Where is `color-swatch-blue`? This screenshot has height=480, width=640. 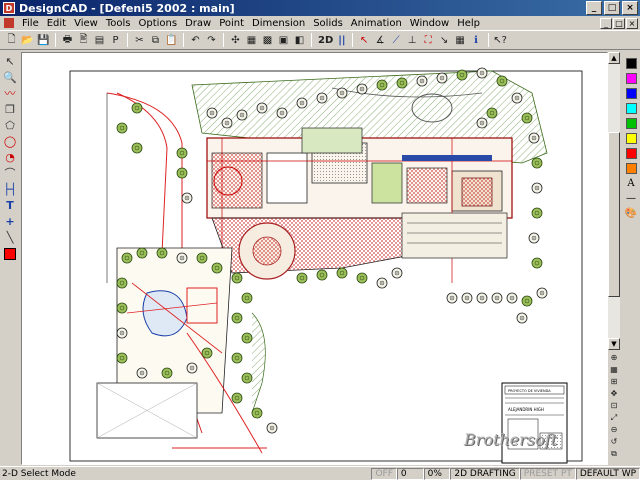 color-swatch-blue is located at coordinates (631, 93).